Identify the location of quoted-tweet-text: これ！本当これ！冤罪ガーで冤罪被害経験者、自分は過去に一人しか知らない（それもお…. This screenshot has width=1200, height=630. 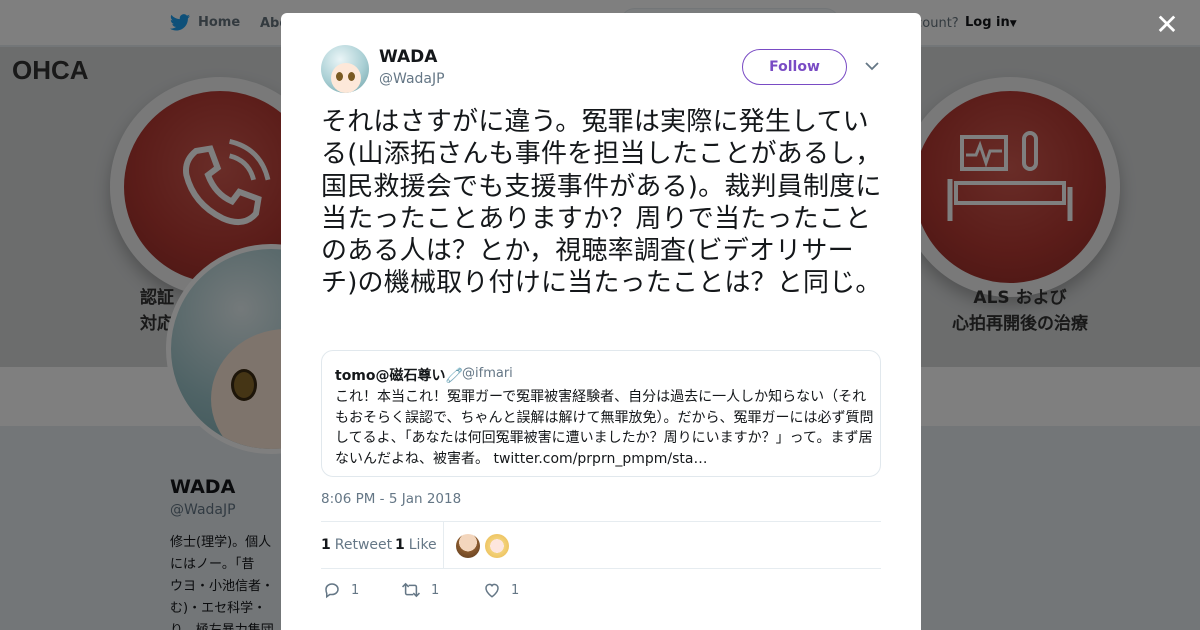
(604, 428).